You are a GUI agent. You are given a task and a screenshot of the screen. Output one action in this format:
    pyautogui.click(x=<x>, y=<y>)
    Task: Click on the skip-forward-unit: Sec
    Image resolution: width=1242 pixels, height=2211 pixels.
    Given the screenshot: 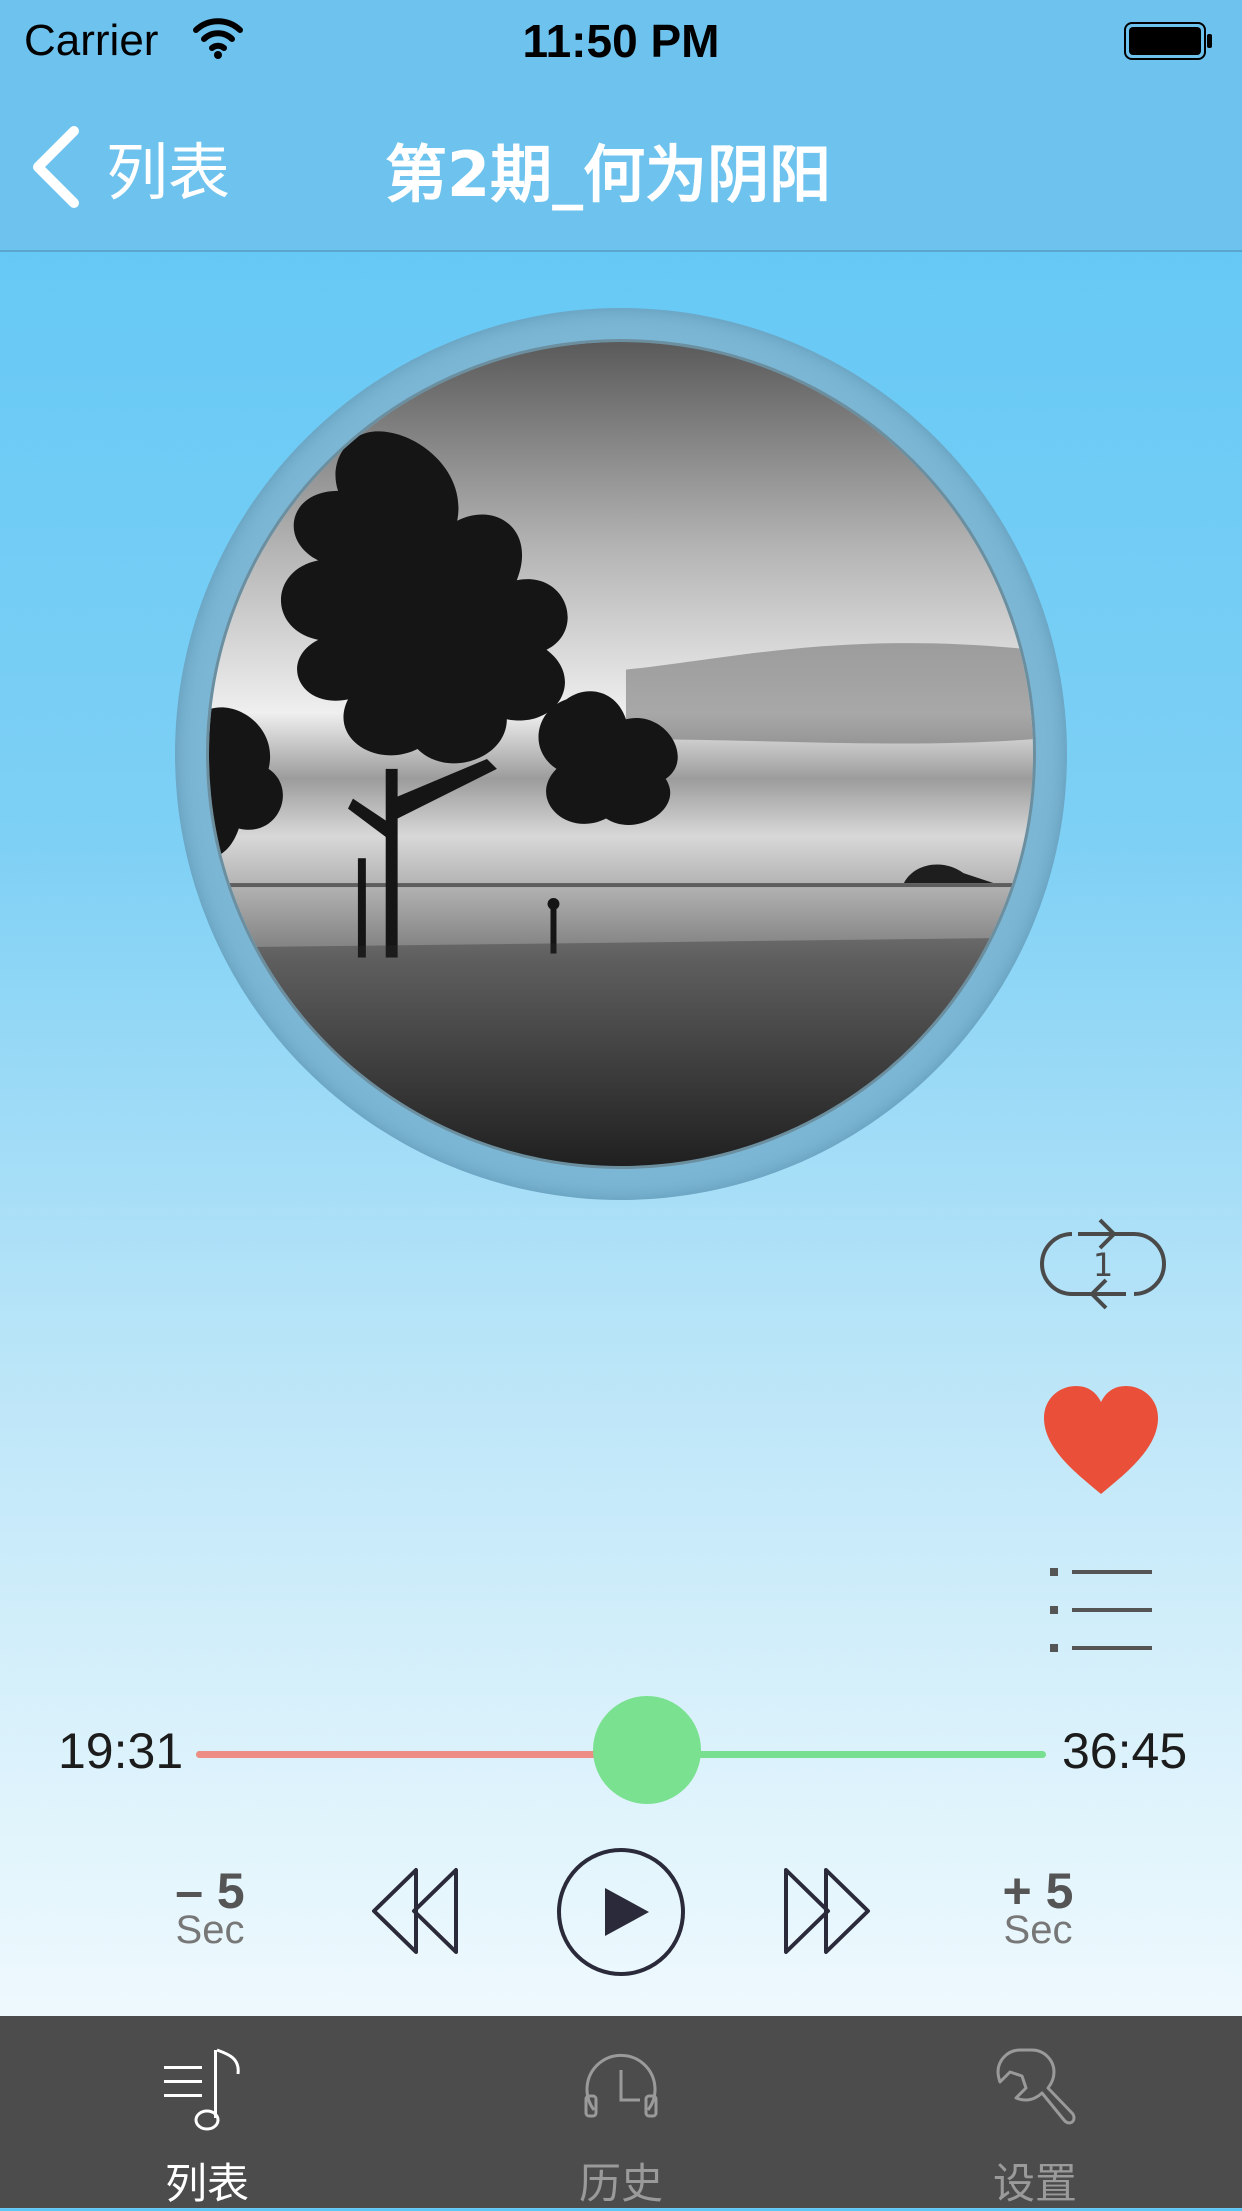 What is the action you would take?
    pyautogui.click(x=1038, y=1930)
    